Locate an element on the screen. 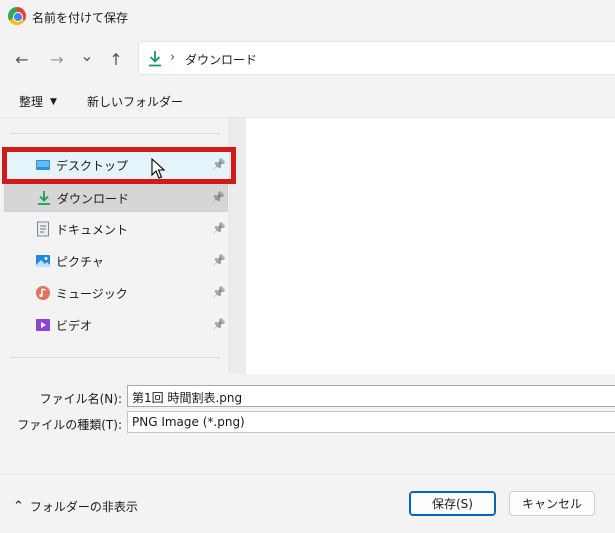 The width and height of the screenshot is (615, 533). organize-label: 整理 is located at coordinates (31, 102).